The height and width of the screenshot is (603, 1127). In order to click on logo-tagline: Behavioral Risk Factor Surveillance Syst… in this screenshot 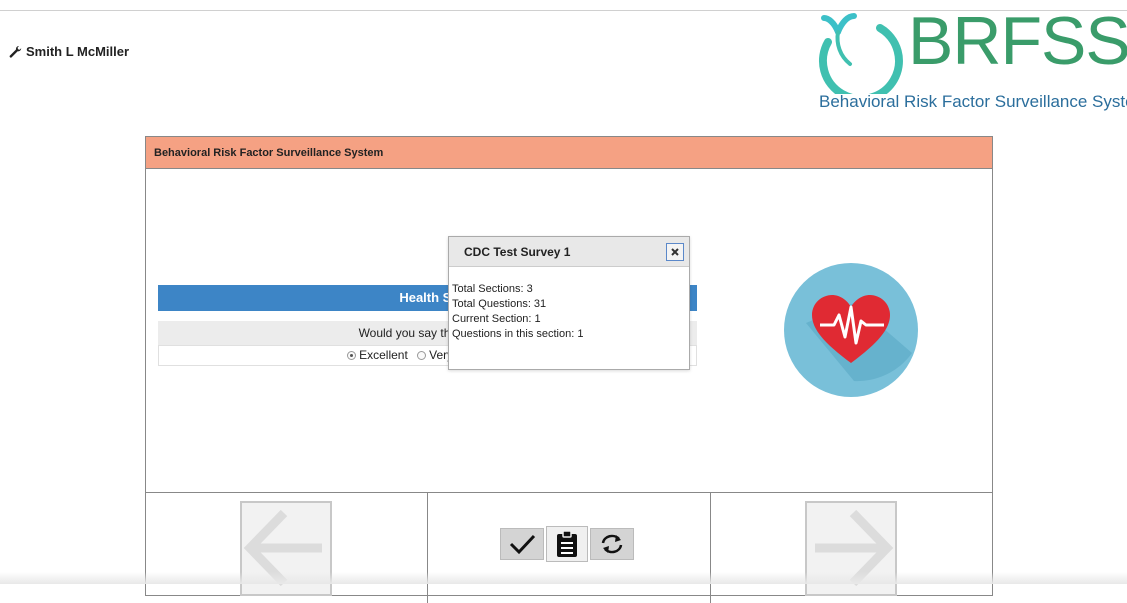, I will do `click(973, 101)`.